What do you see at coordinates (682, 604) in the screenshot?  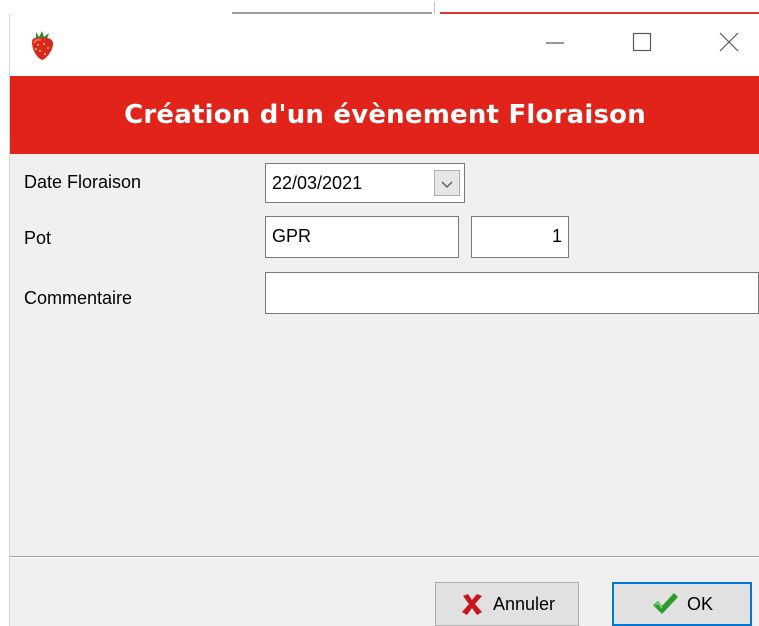 I see `ok-button: OK` at bounding box center [682, 604].